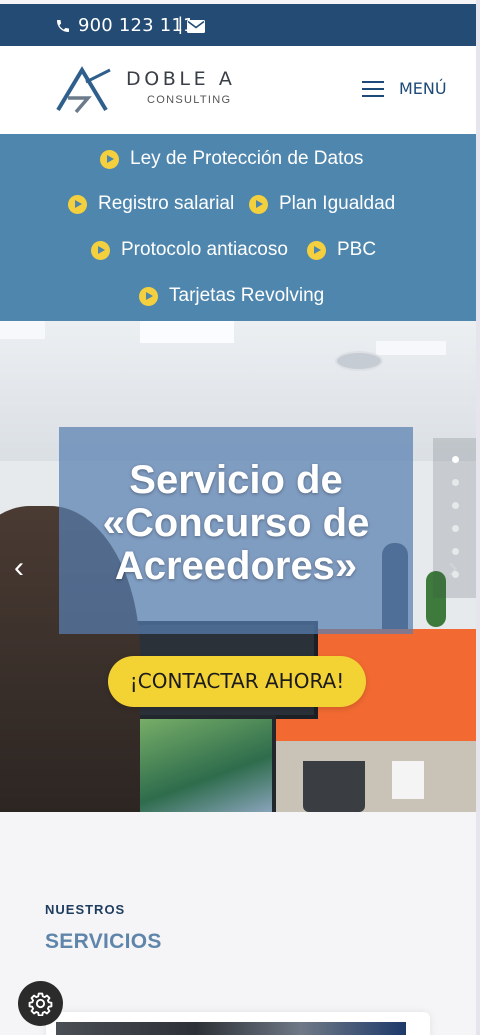 Image resolution: width=480 pixels, height=1035 pixels. I want to click on link-label: Tarjetas Revolving, so click(247, 295).